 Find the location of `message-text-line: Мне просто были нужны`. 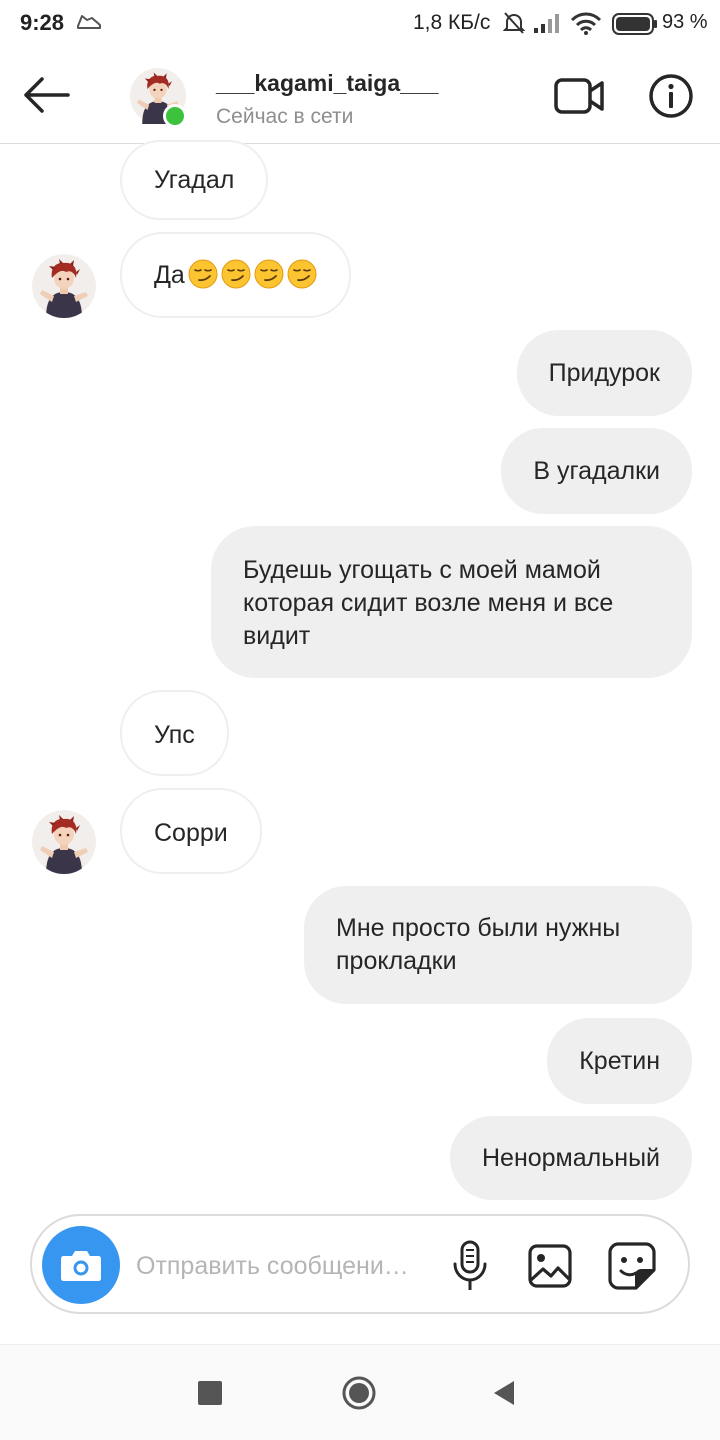

message-text-line: Мне просто были нужны is located at coordinates (478, 928).